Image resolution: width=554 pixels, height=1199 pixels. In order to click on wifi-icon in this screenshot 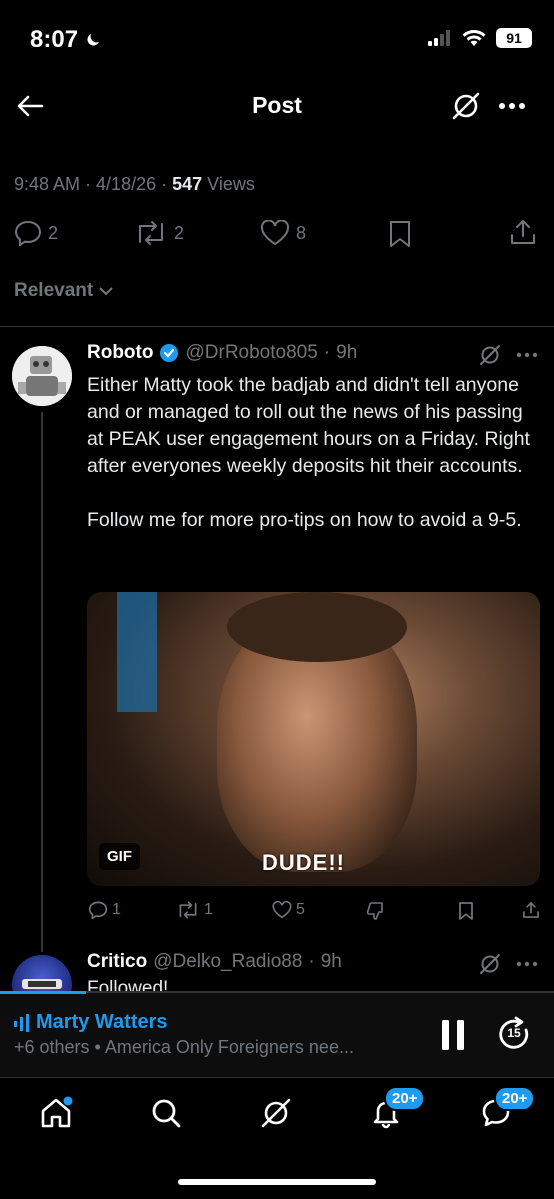, I will do `click(474, 38)`.